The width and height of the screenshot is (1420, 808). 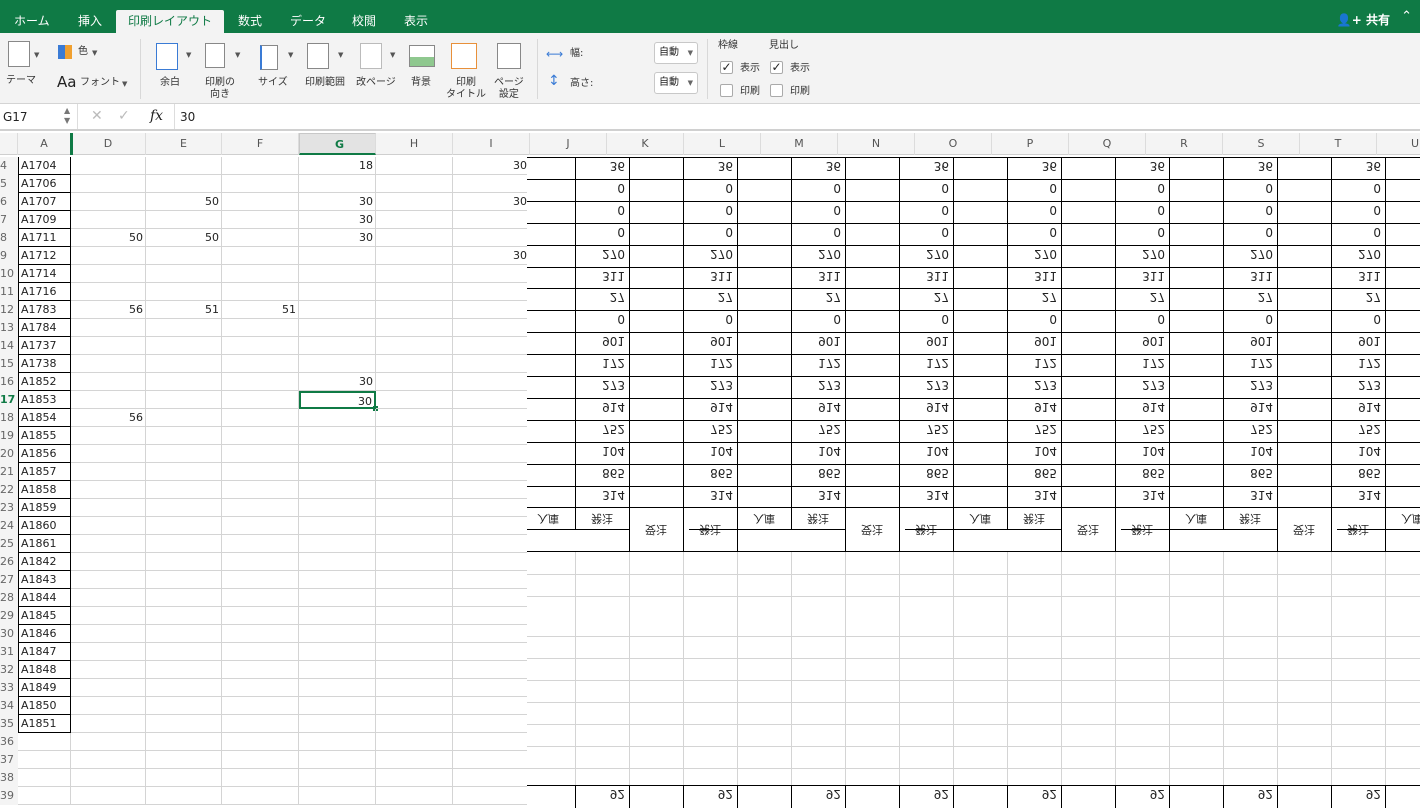 What do you see at coordinates (184, 562) in the screenshot?
I see `cell-E26` at bounding box center [184, 562].